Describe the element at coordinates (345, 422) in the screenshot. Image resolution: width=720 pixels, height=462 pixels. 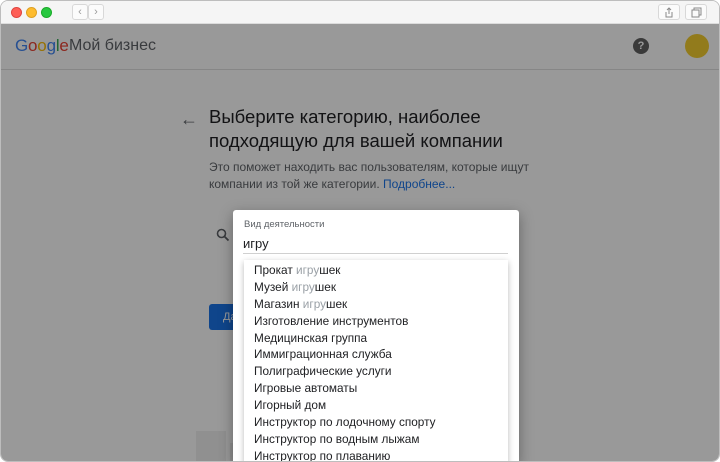
I see `suggestion-text-before: Инструктор по лодочному спорту` at that location.